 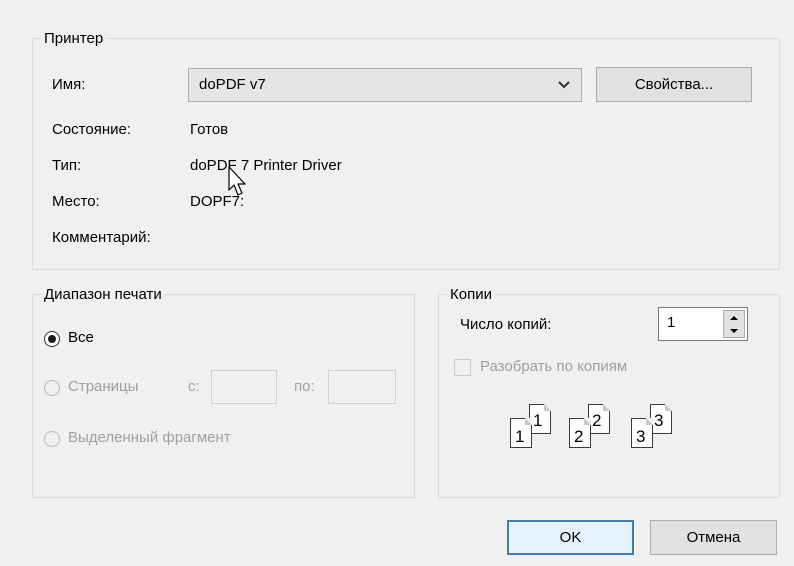 I want to click on radio-all, so click(x=52, y=339).